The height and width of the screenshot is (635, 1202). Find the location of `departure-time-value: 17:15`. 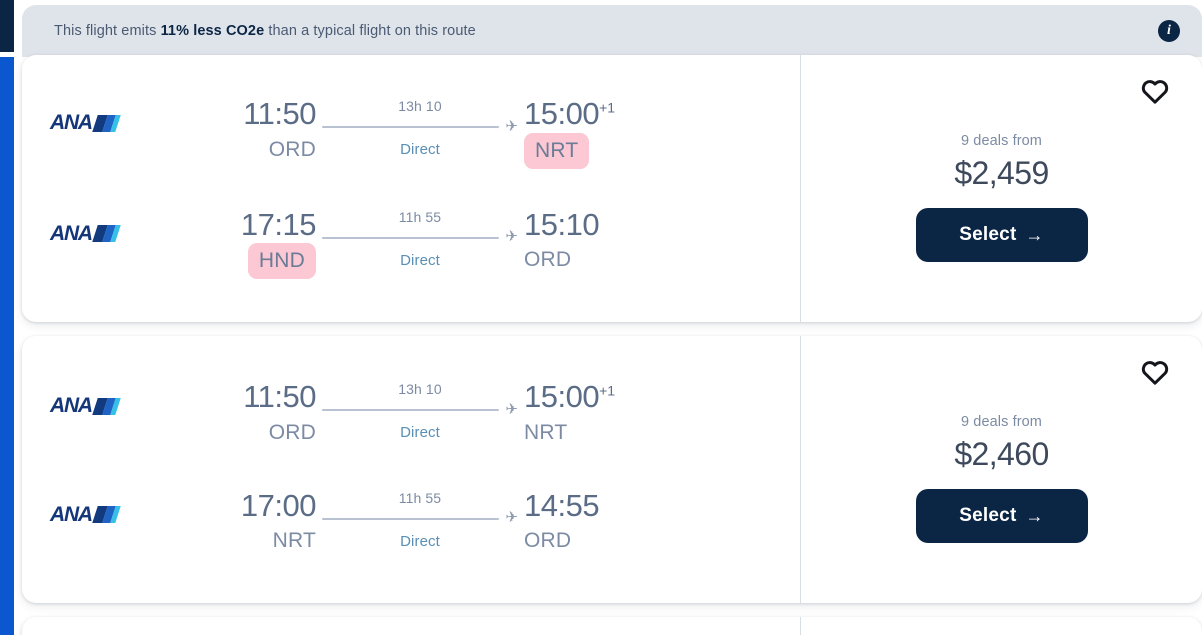

departure-time-value: 17:15 is located at coordinates (278, 224).